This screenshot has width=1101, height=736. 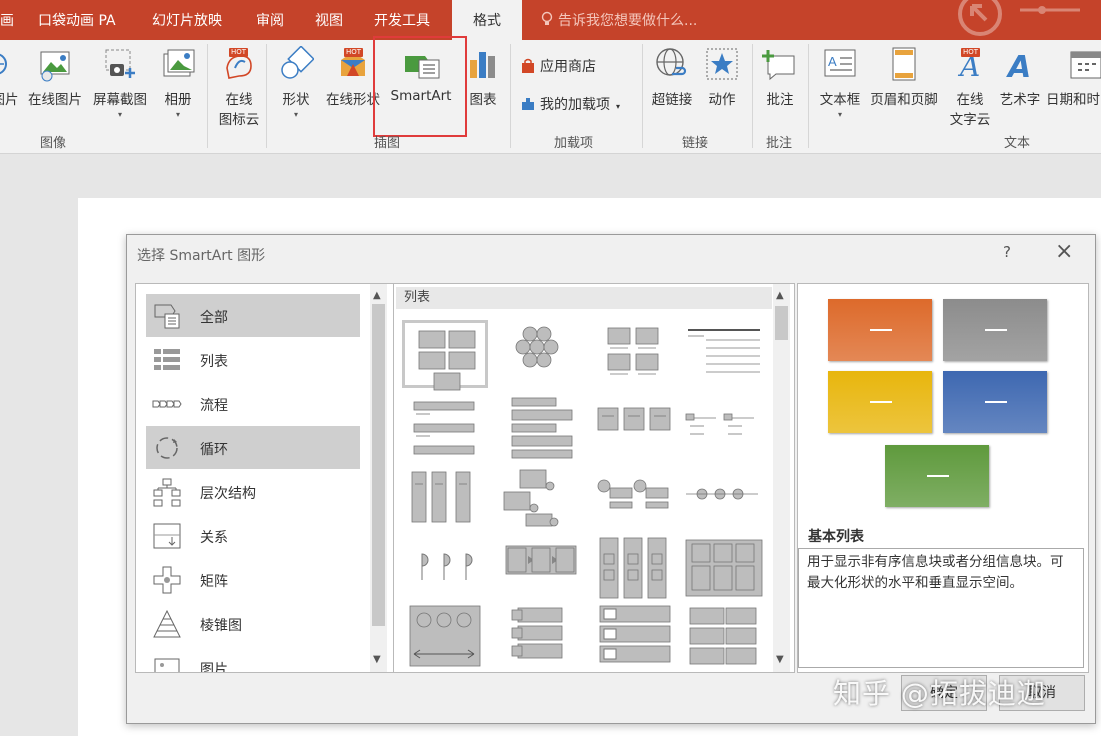 I want to click on wordart-label: 艺术字, so click(x=1020, y=100).